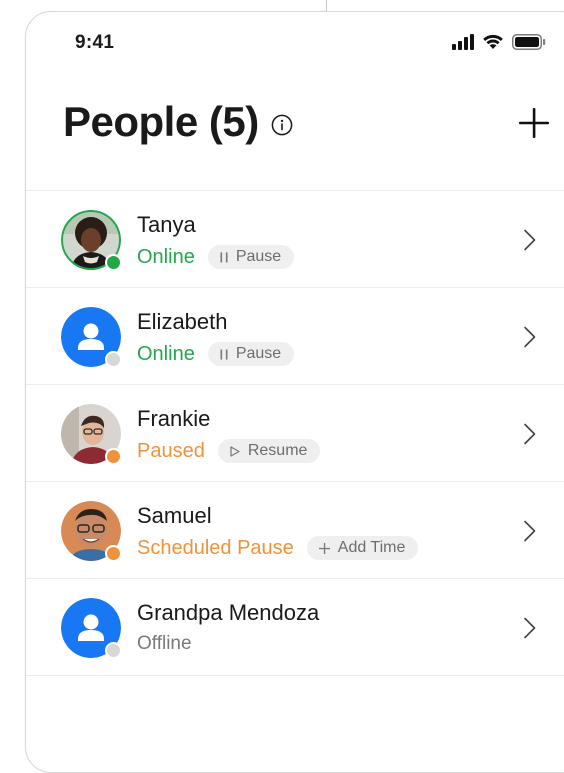  Describe the element at coordinates (182, 321) in the screenshot. I see `person-name: Elizabeth` at that location.